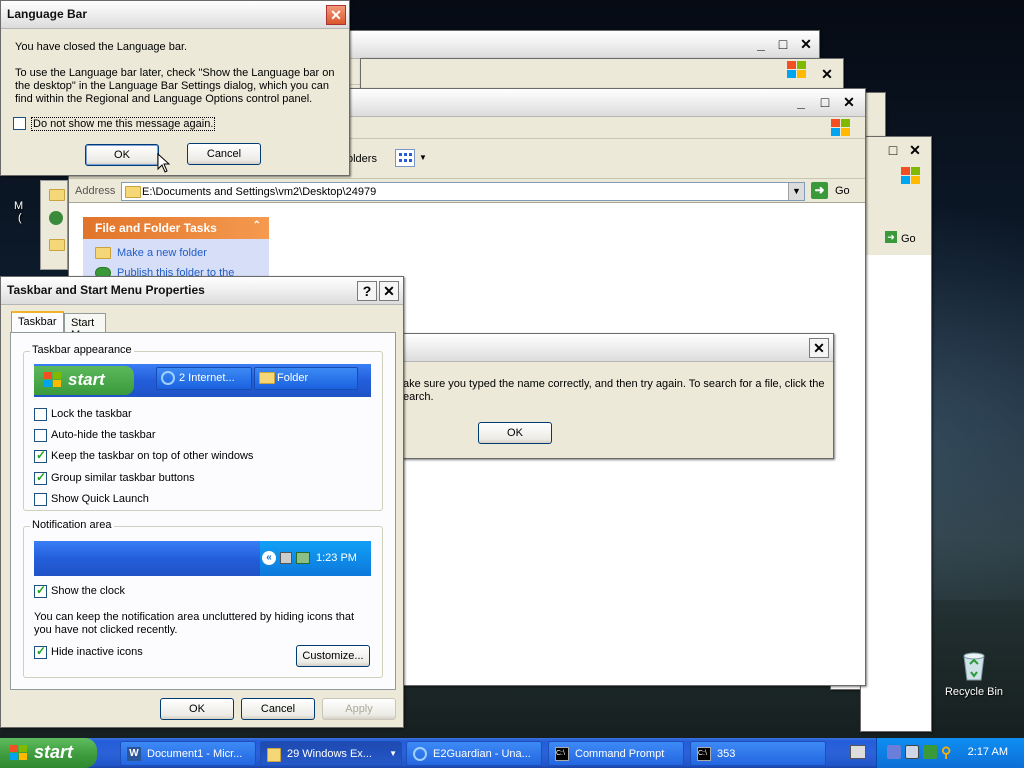 This screenshot has width=1024, height=768. Describe the element at coordinates (95, 191) in the screenshot. I see `address-label: Address` at that location.